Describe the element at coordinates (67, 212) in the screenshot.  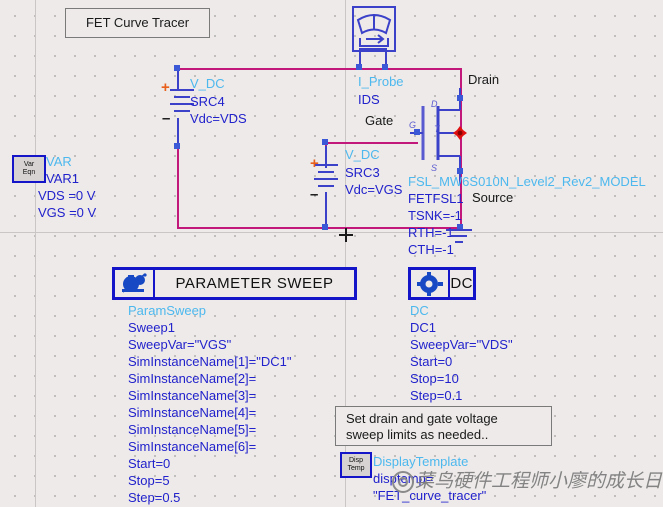
I see `var-param-1: VGS =0 V` at that location.